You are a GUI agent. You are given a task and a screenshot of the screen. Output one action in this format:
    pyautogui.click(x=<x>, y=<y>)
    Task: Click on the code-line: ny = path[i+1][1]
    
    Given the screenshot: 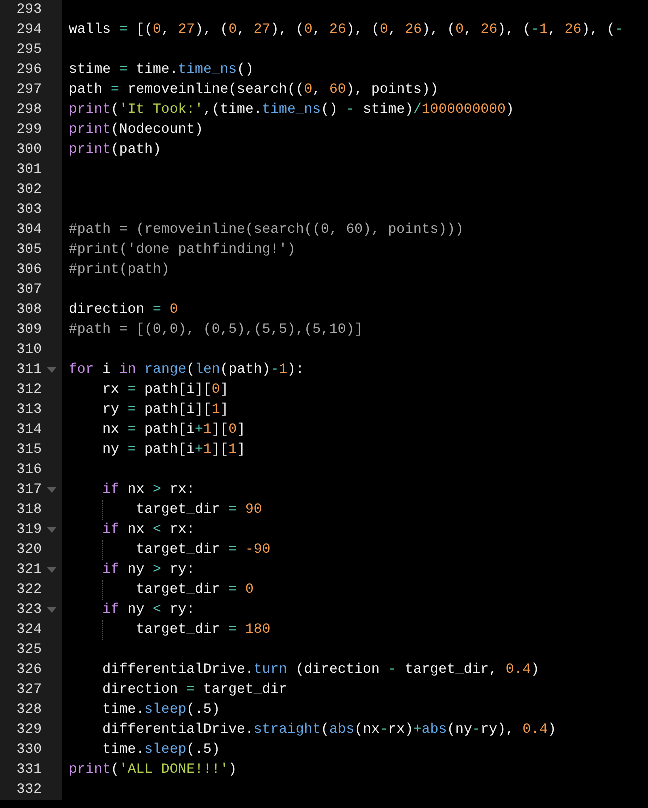 What is the action you would take?
    pyautogui.click(x=174, y=450)
    